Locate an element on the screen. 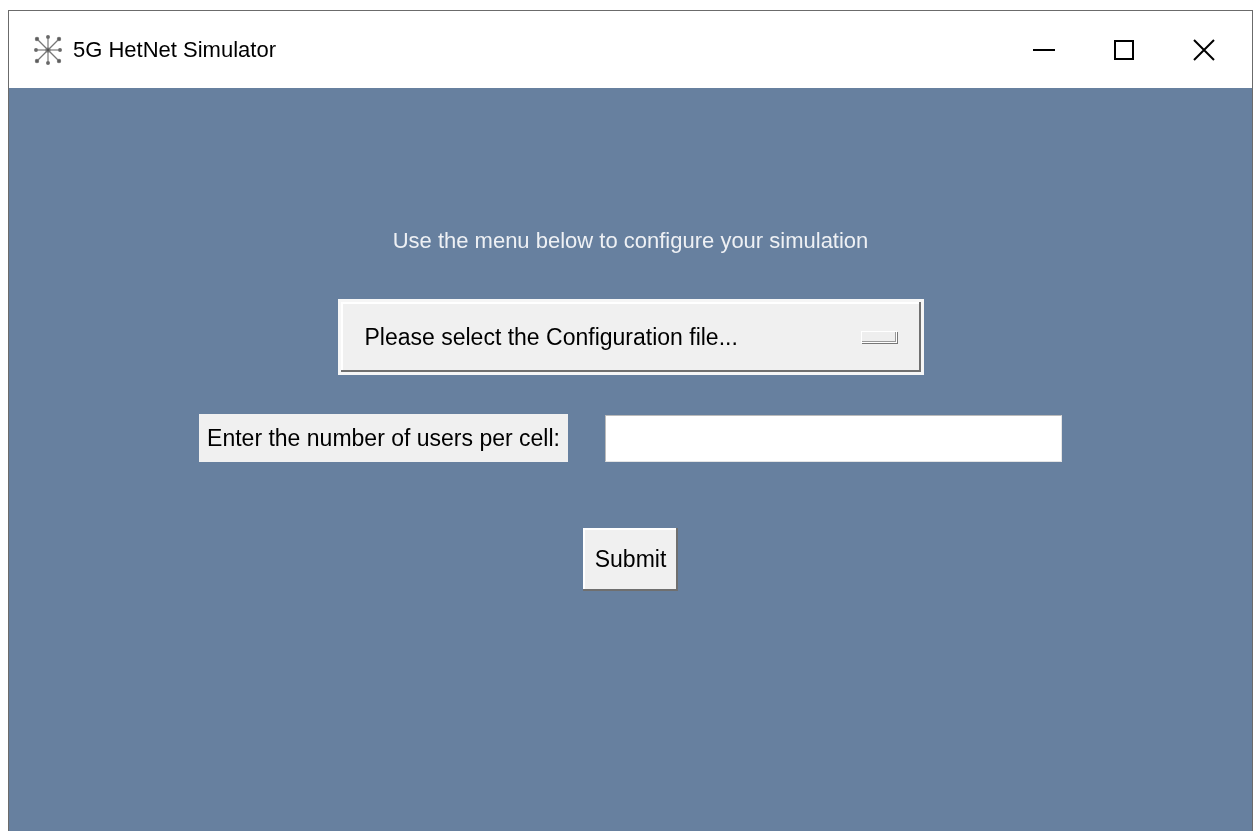 The width and height of the screenshot is (1253, 831). close-icon is located at coordinates (1204, 49).